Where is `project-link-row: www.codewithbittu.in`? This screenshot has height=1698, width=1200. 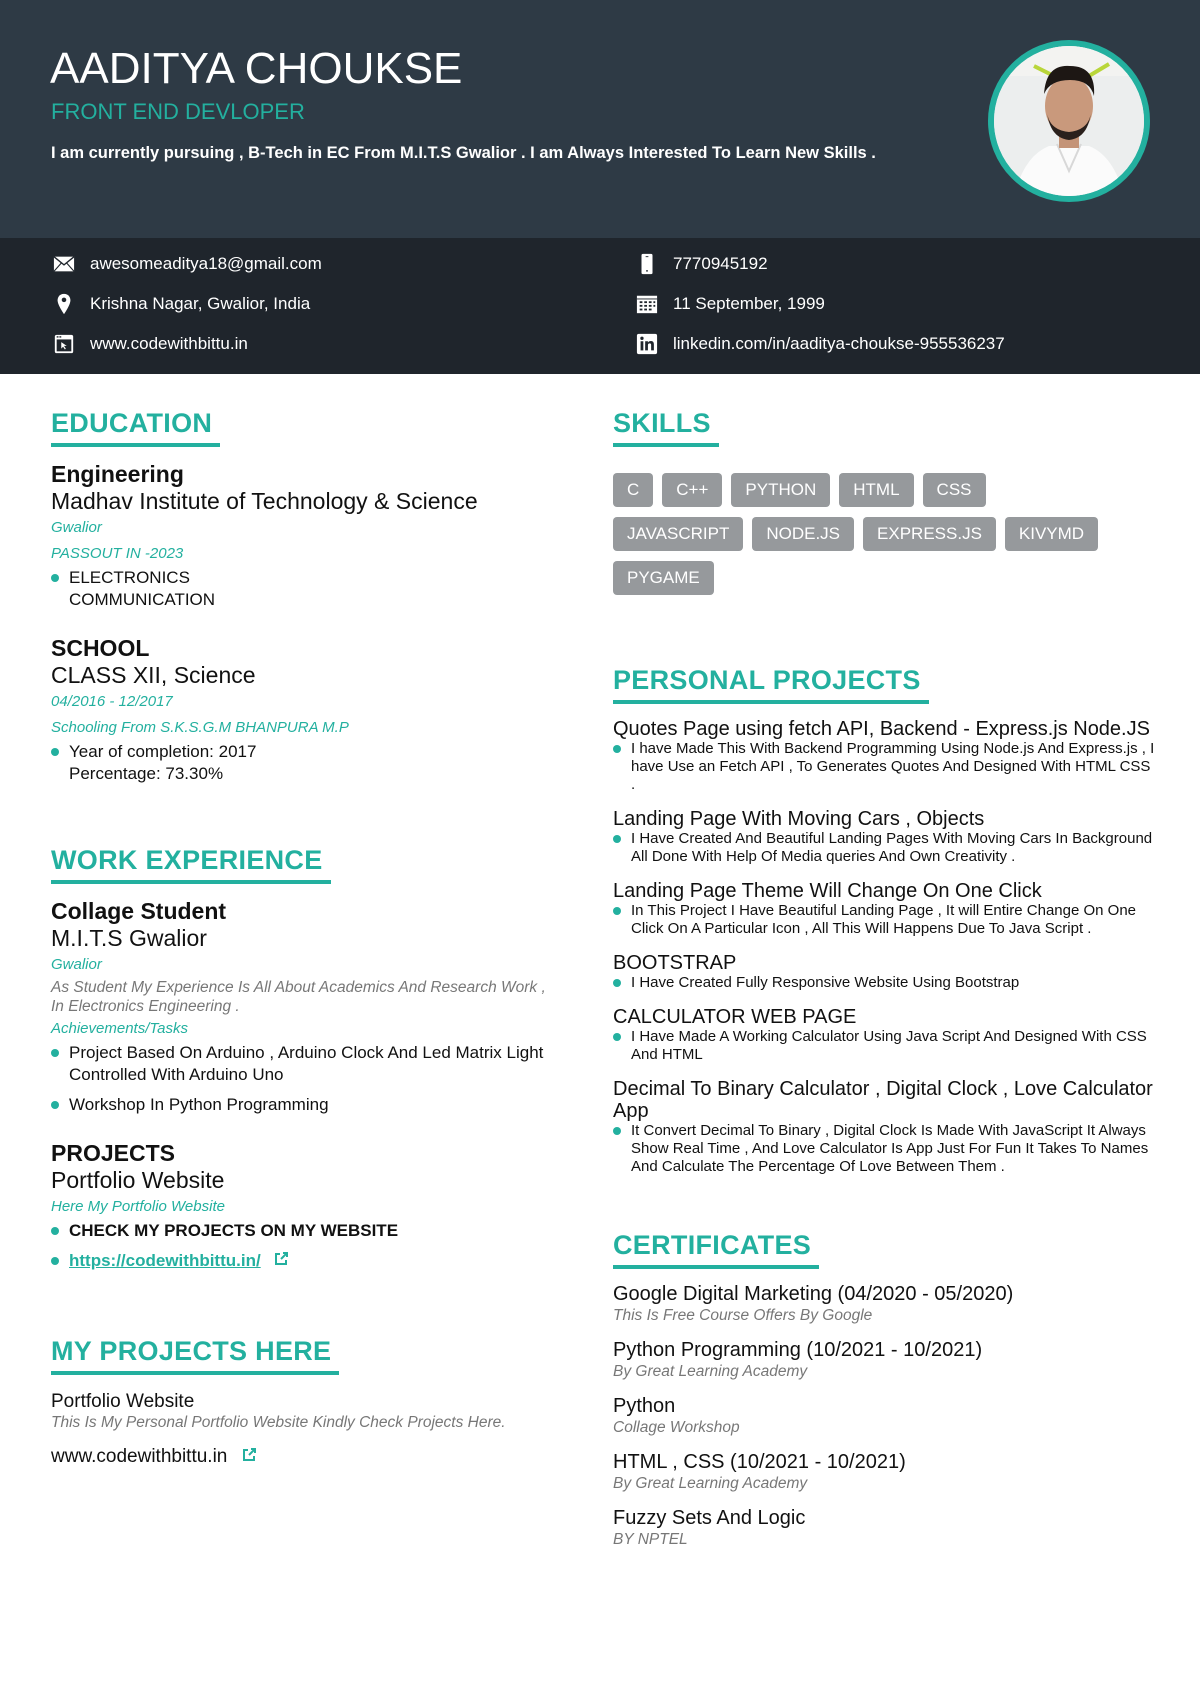
project-link-row: www.codewithbittu.in is located at coordinates (301, 1457).